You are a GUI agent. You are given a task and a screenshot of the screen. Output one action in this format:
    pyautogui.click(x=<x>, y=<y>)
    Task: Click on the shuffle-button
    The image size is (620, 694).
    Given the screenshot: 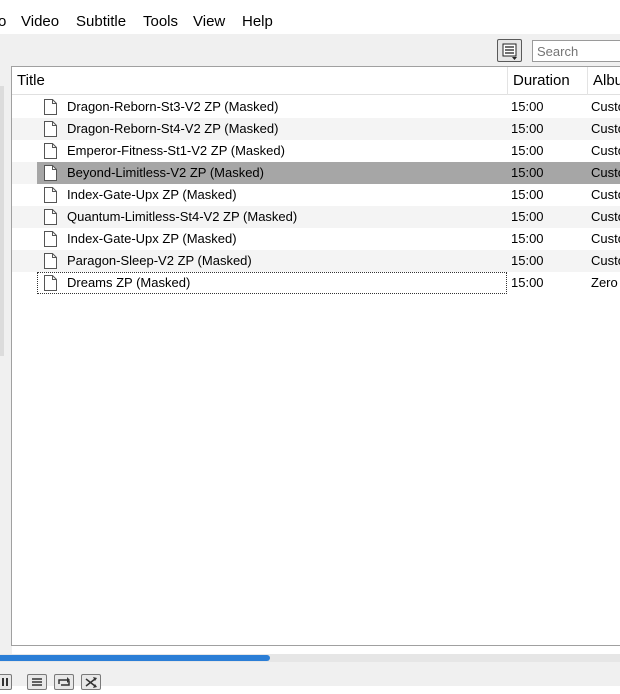 What is the action you would take?
    pyautogui.click(x=91, y=682)
    